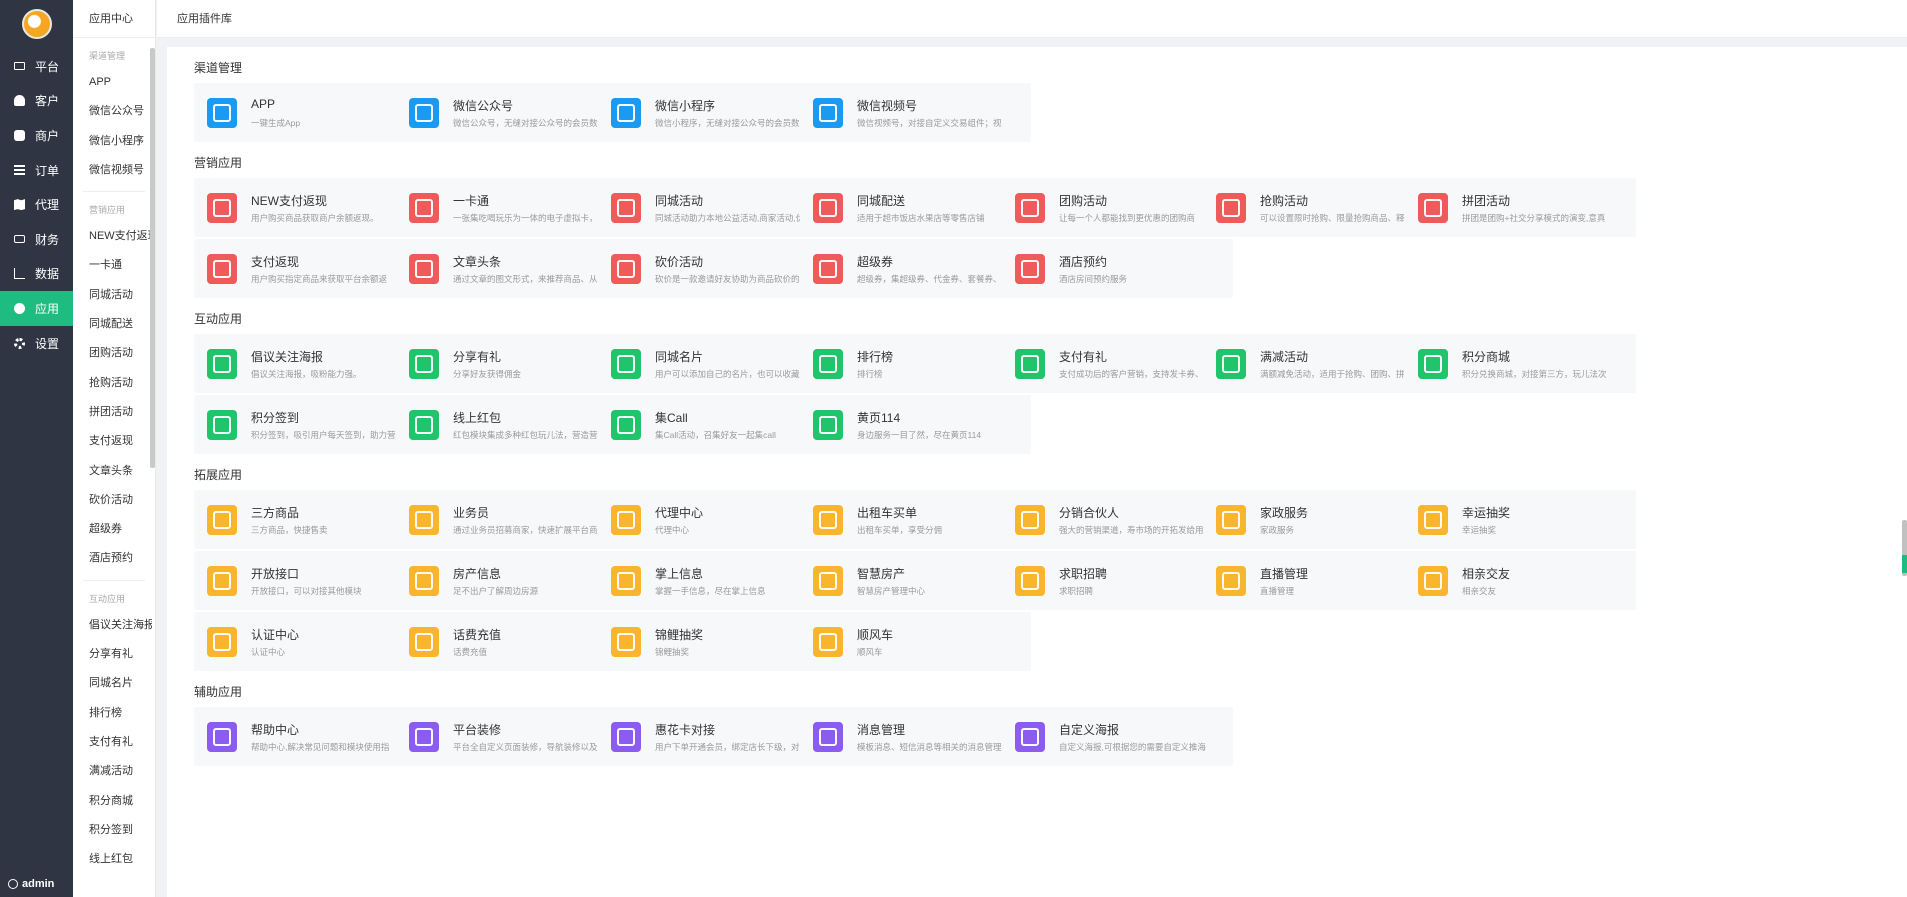 Image resolution: width=1907 pixels, height=897 pixels. I want to click on app-card: 代理中心 代理中心, so click(713, 519).